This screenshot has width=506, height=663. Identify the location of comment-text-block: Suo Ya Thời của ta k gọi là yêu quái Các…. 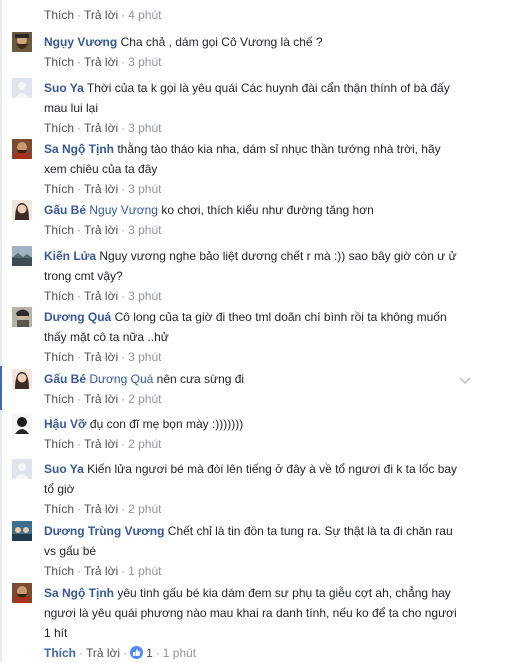
(251, 98).